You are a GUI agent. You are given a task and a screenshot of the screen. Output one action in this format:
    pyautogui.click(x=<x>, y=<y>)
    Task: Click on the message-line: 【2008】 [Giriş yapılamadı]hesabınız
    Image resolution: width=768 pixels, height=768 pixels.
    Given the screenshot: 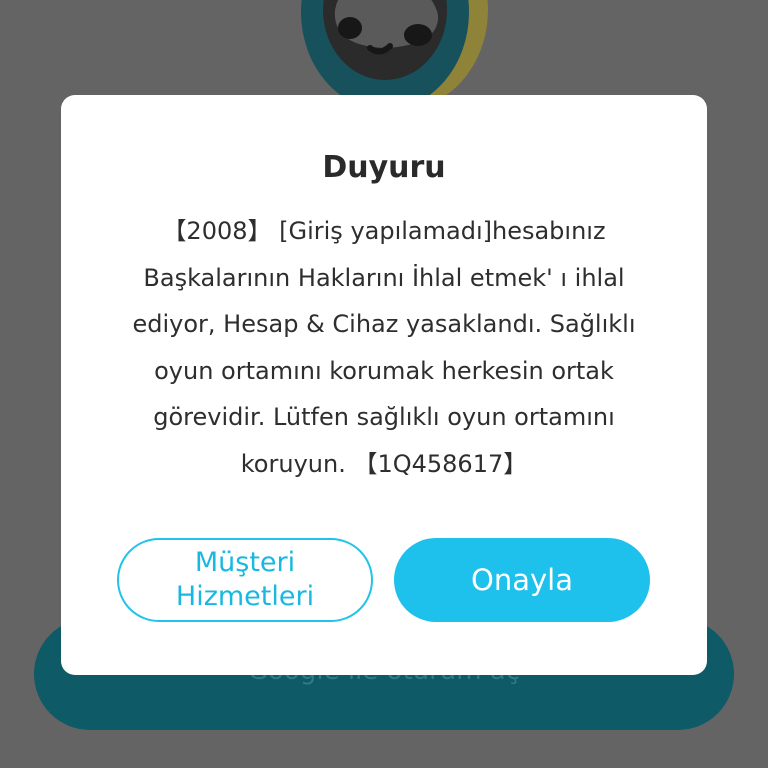 What is the action you would take?
    pyautogui.click(x=384, y=231)
    